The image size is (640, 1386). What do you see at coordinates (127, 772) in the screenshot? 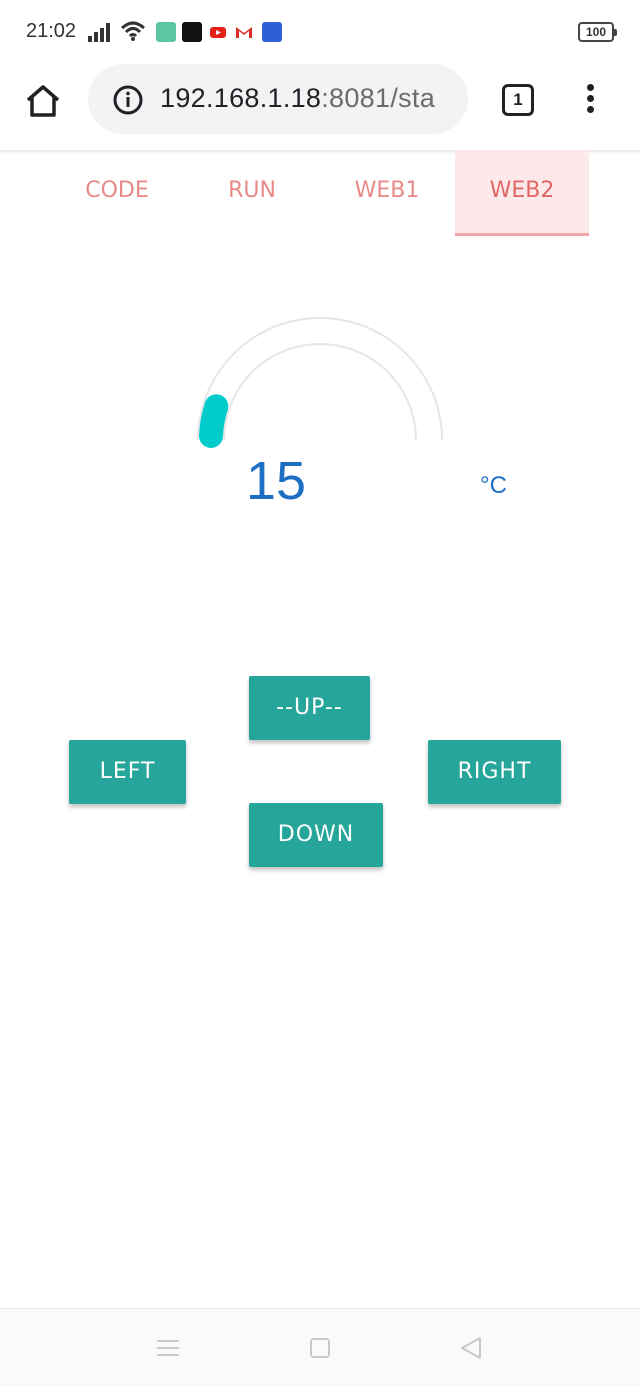
I see `left-button: LEFT` at bounding box center [127, 772].